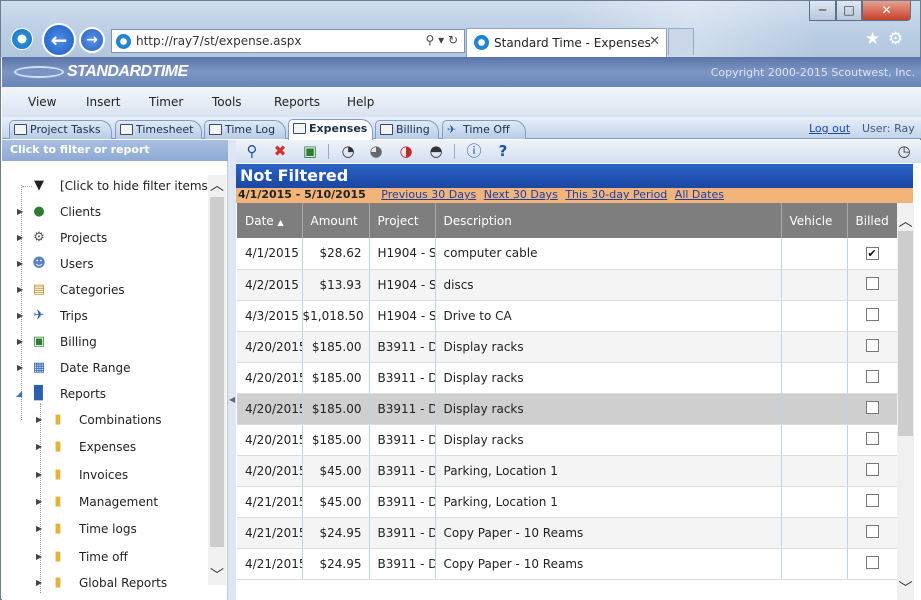  I want to click on favorites-star-icon: ★, so click(872, 39).